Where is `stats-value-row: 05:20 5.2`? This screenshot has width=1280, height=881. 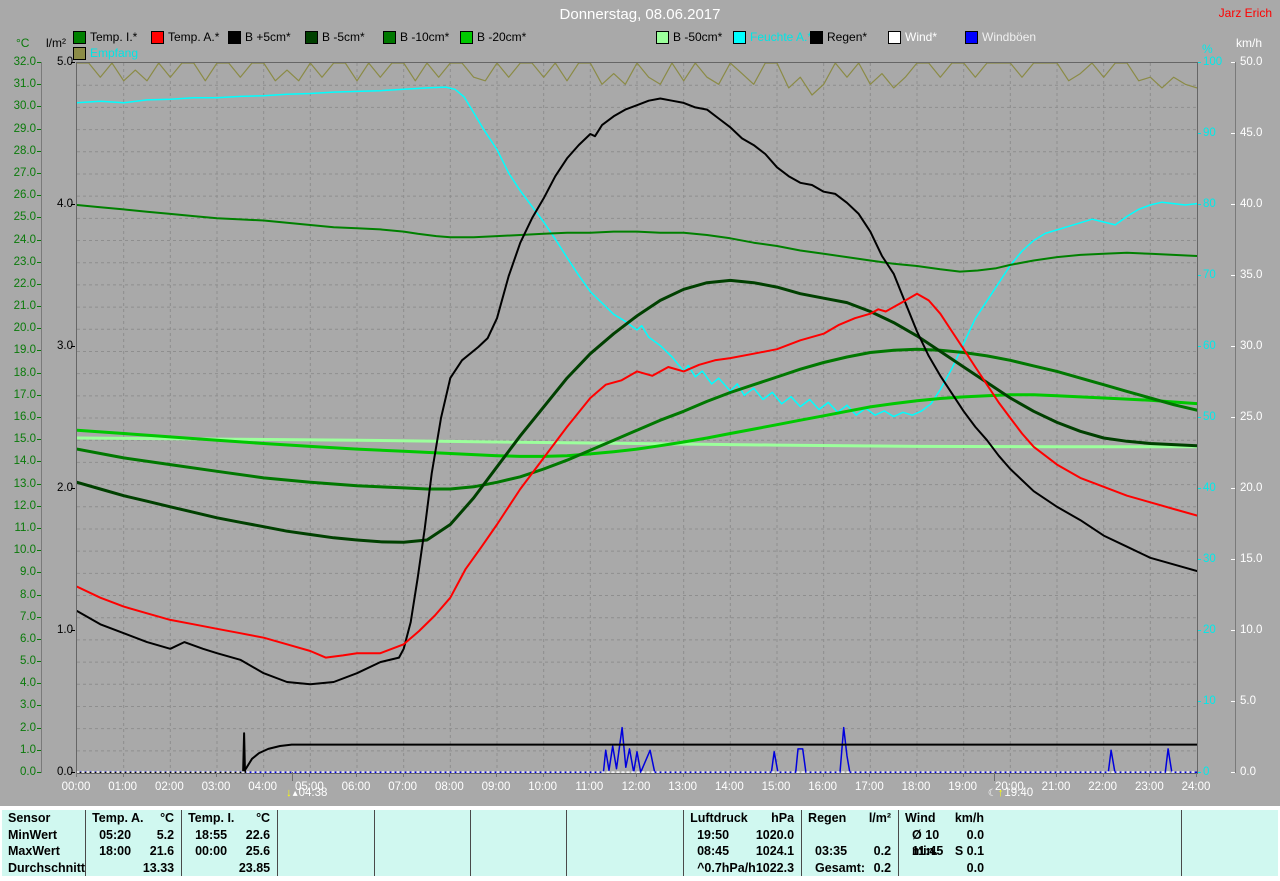 stats-value-row: 05:20 5.2 is located at coordinates (133, 835).